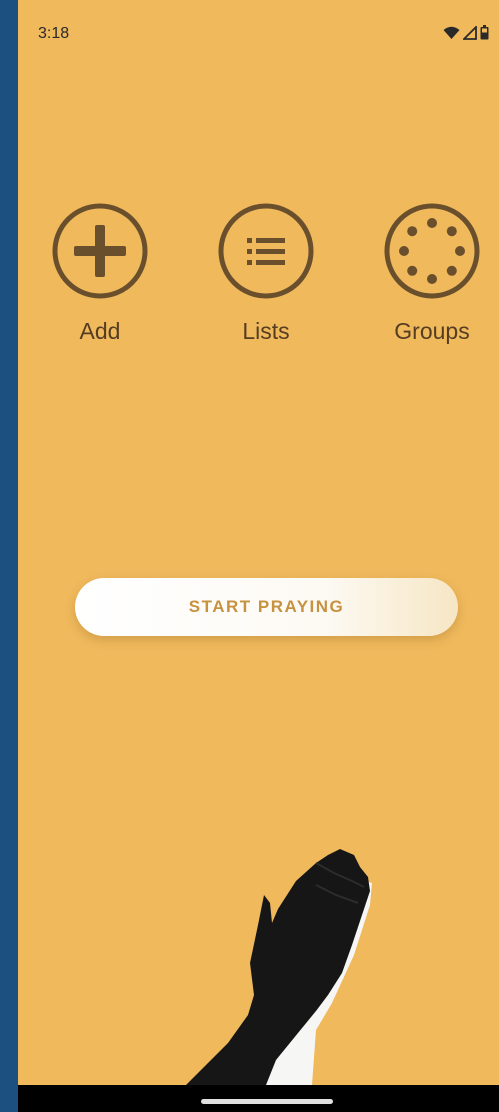 This screenshot has width=499, height=1112. I want to click on group-circle-icon, so click(432, 251).